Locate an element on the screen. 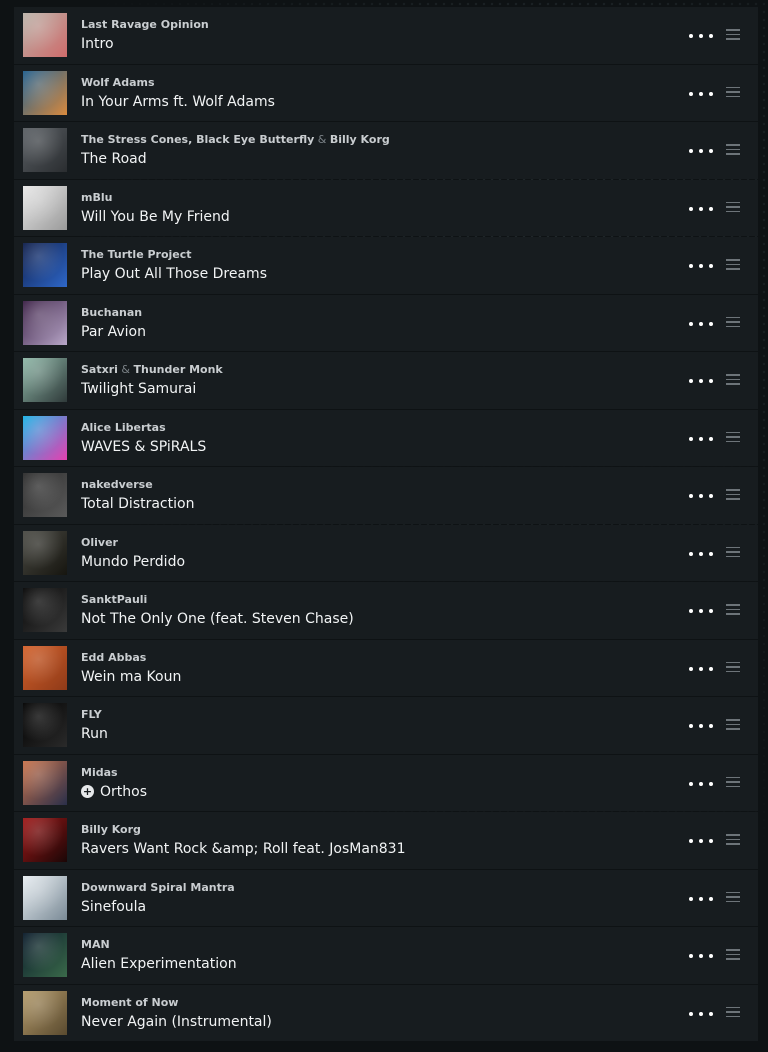 The image size is (768, 1052). artist-name: Edd Abbas is located at coordinates (113, 657).